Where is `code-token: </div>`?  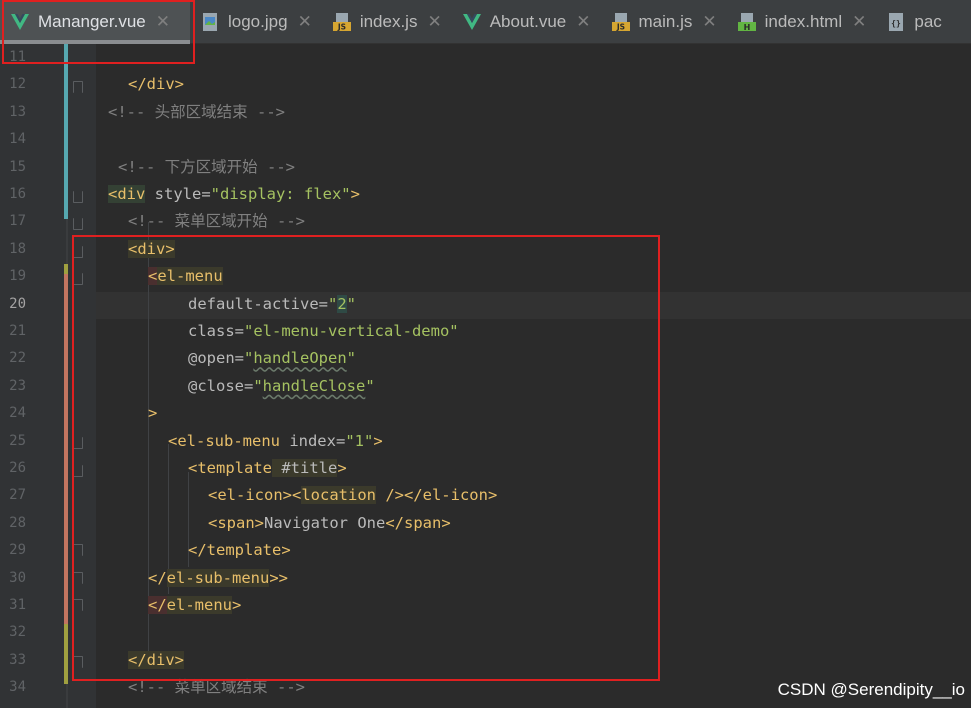 code-token: </div> is located at coordinates (156, 84).